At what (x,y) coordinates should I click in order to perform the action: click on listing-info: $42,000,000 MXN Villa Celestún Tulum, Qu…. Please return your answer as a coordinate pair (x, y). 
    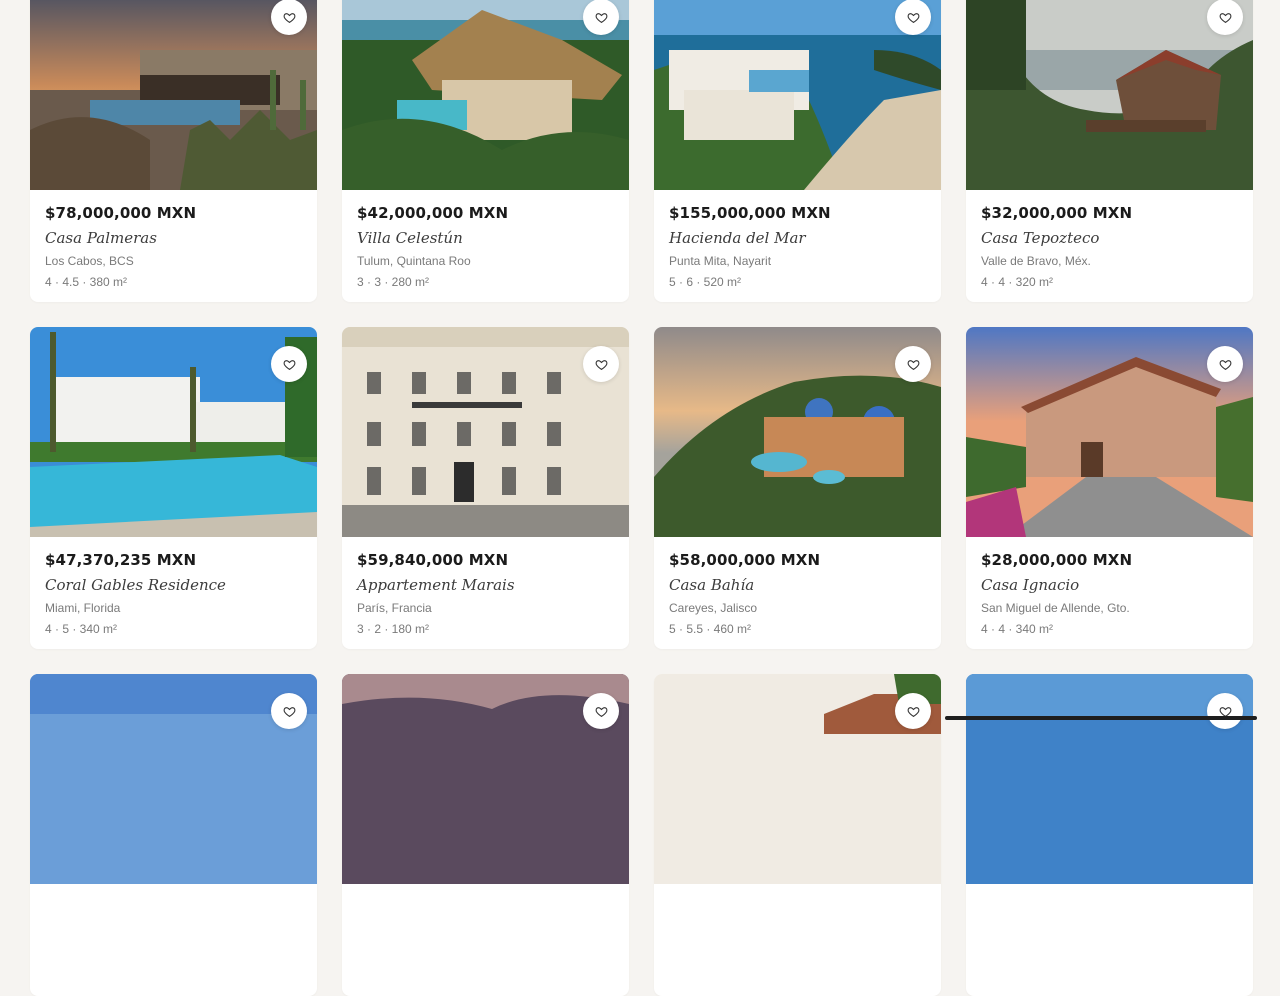
    Looking at the image, I should click on (485, 239).